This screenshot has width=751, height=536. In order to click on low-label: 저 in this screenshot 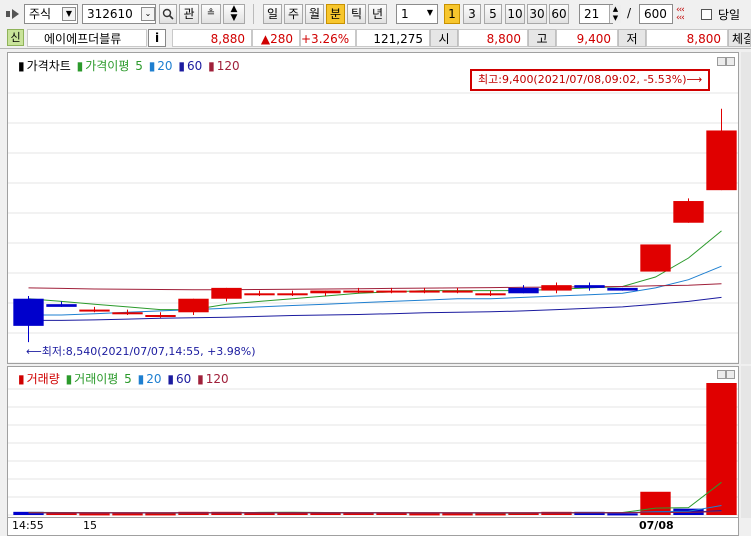, I will do `click(632, 38)`.